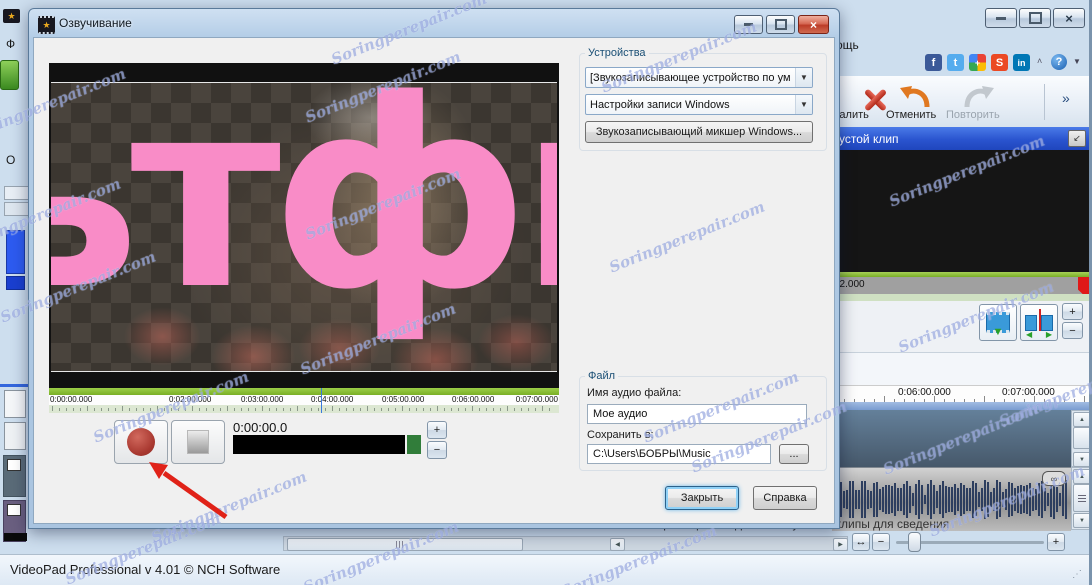 The width and height of the screenshot is (1092, 585). I want to click on help-button: Справка, so click(785, 498).